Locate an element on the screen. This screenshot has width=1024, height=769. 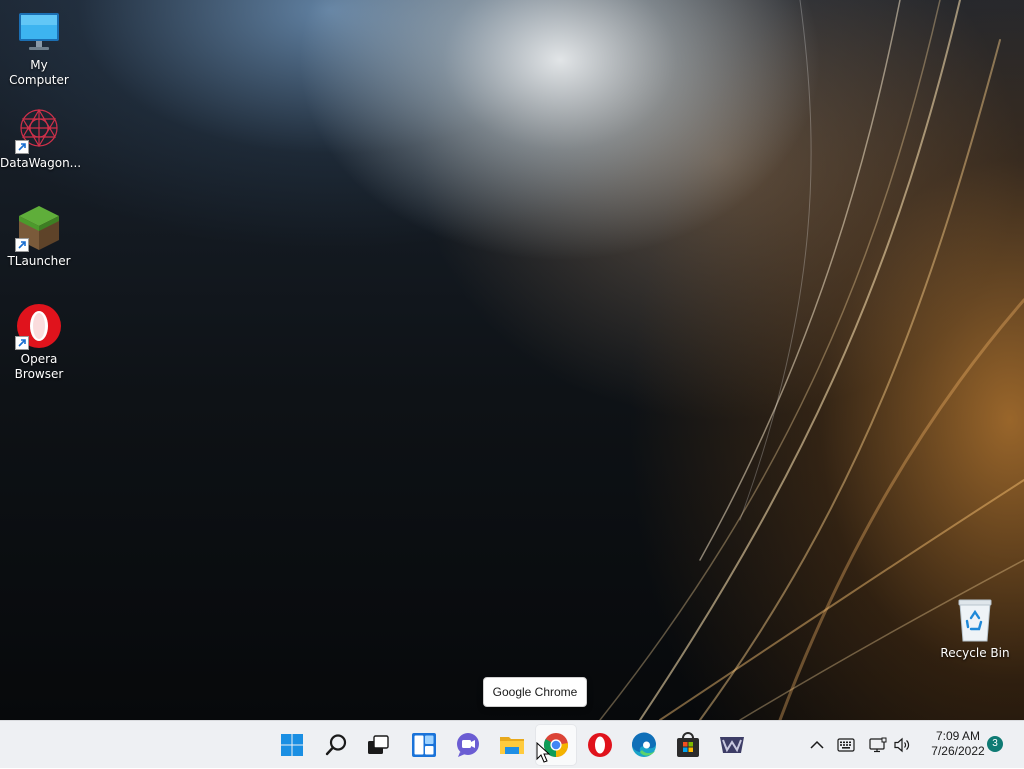
teams-chat-icon is located at coordinates (468, 745).